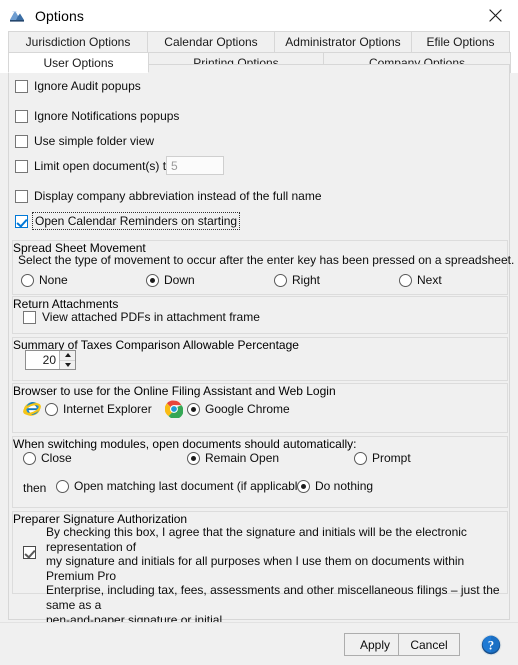 The width and height of the screenshot is (518, 665). I want to click on radio-modules-close: Close, so click(47, 458).